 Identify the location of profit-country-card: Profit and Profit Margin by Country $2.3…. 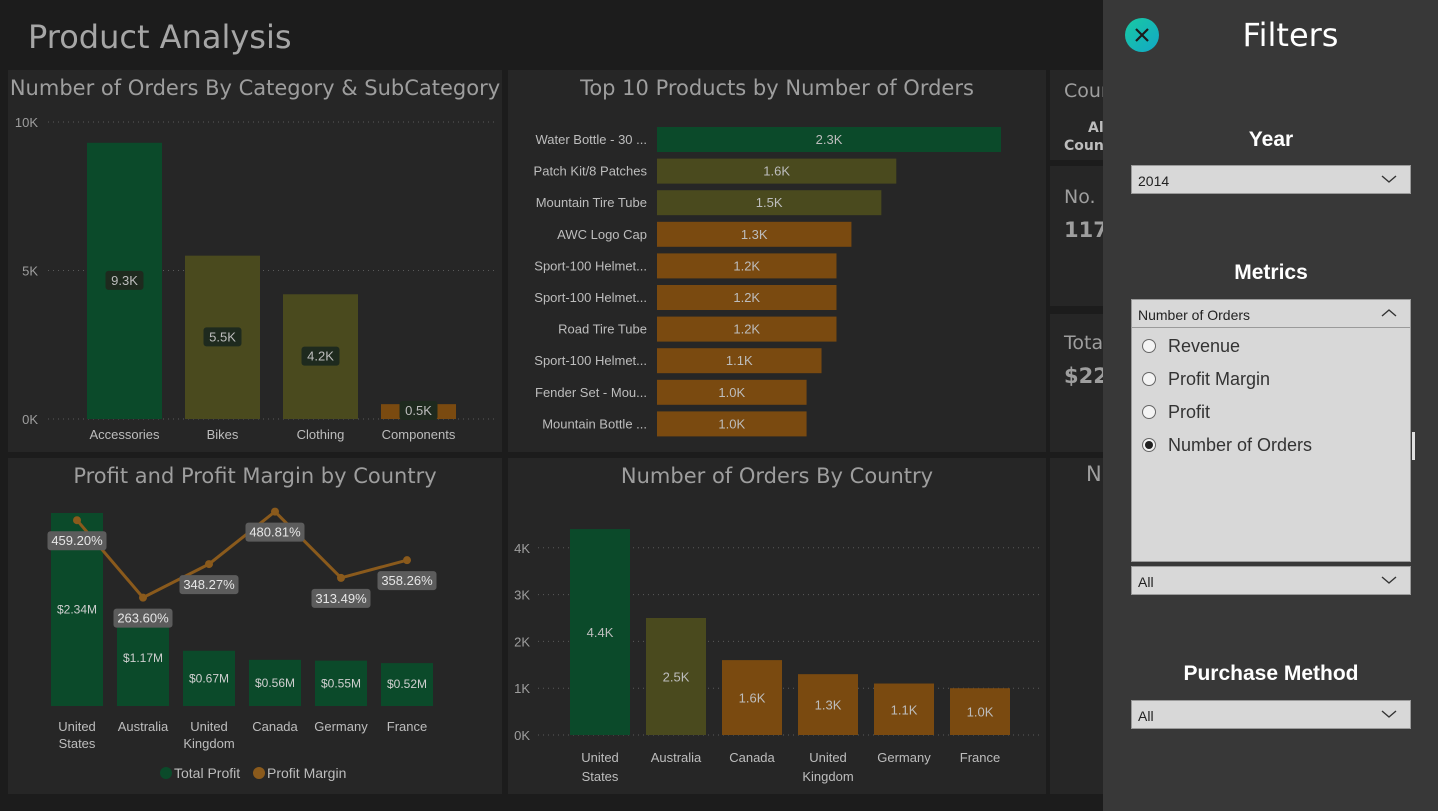
(255, 626).